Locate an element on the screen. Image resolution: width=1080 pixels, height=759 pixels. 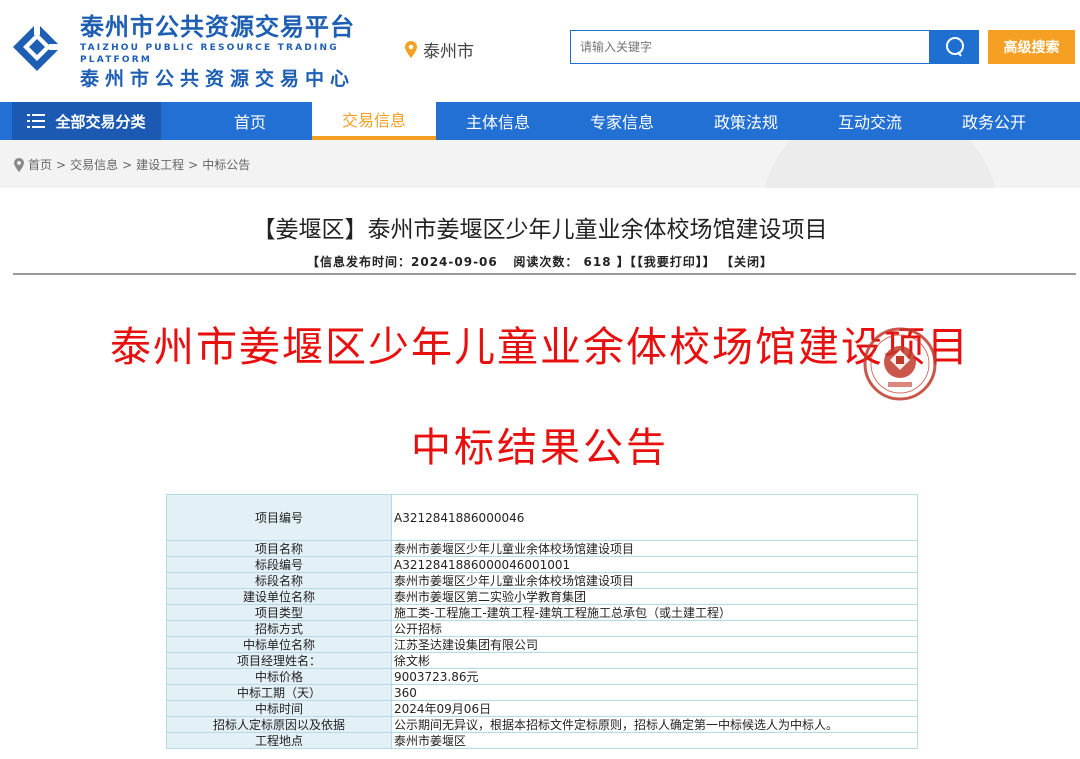
table-row: 招标方式 公开招标 is located at coordinates (542, 628).